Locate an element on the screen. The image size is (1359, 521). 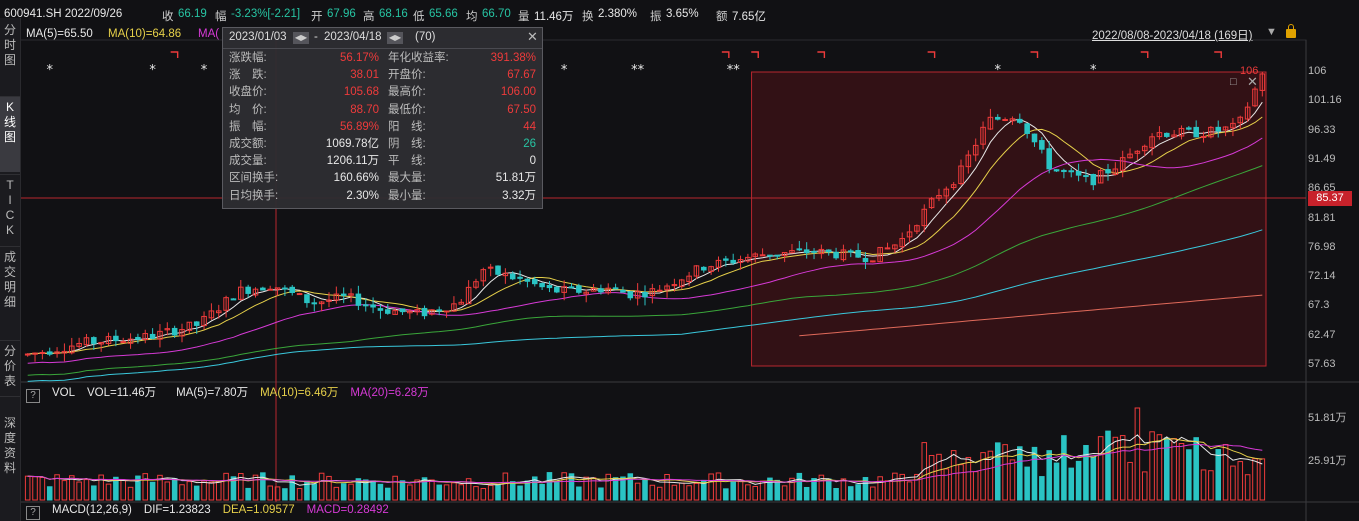
popup-header: 2023/01/03 ◀▶ - 2023/04/18 ◀▶ (70) ✕ is located at coordinates (382, 38).